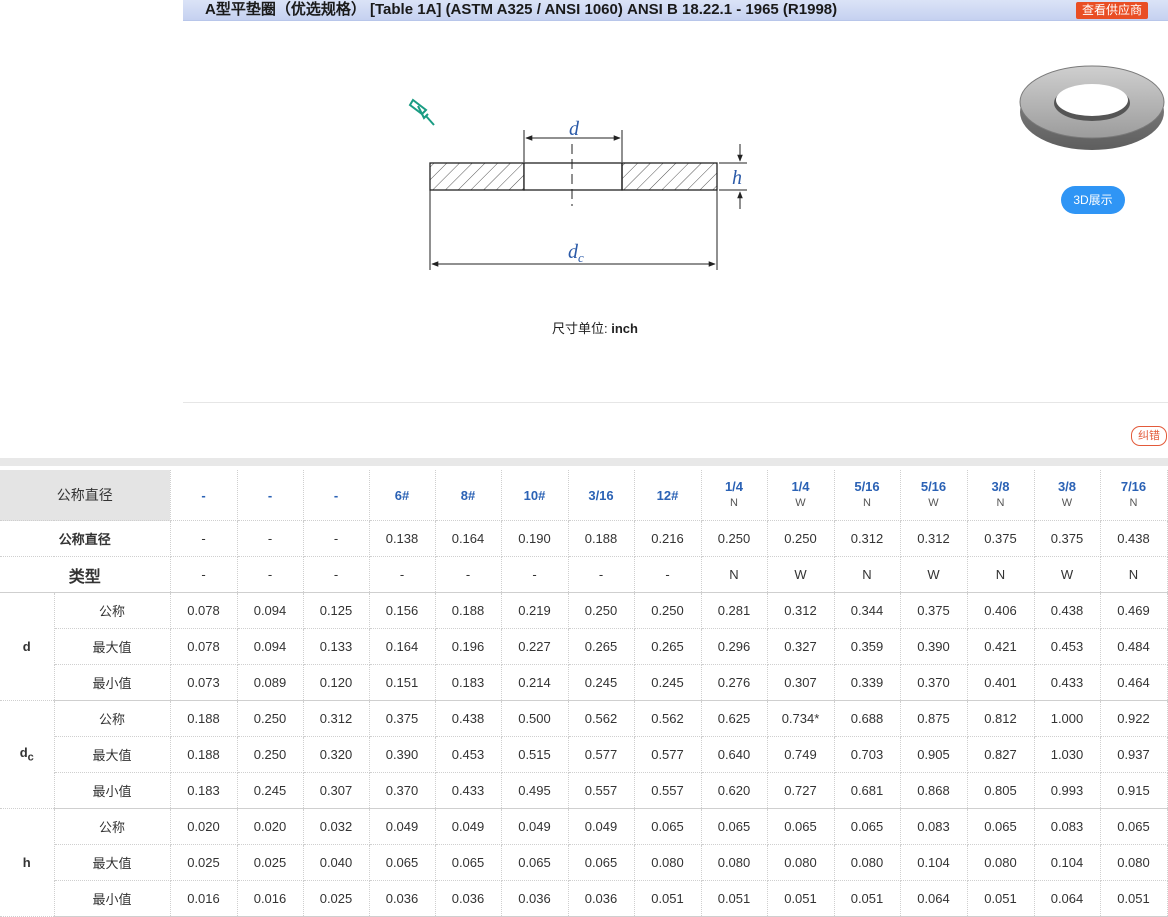 This screenshot has width=1168, height=917. What do you see at coordinates (584, 462) in the screenshot?
I see `section-separator` at bounding box center [584, 462].